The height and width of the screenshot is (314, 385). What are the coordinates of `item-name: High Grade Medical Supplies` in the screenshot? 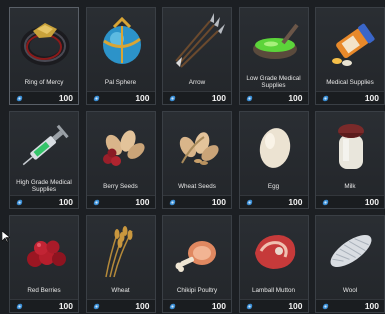 It's located at (44, 186).